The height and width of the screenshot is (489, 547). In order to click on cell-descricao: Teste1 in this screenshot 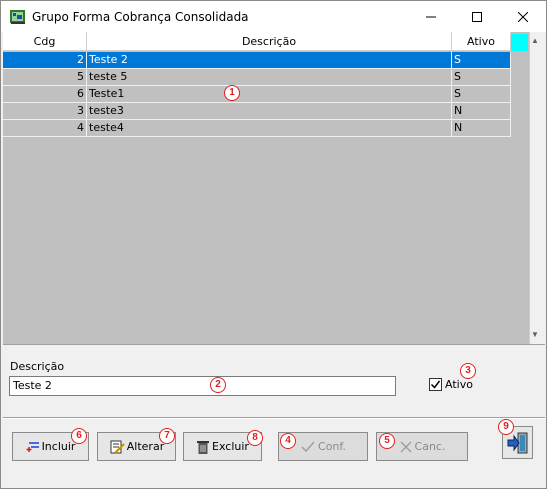, I will do `click(269, 94)`.